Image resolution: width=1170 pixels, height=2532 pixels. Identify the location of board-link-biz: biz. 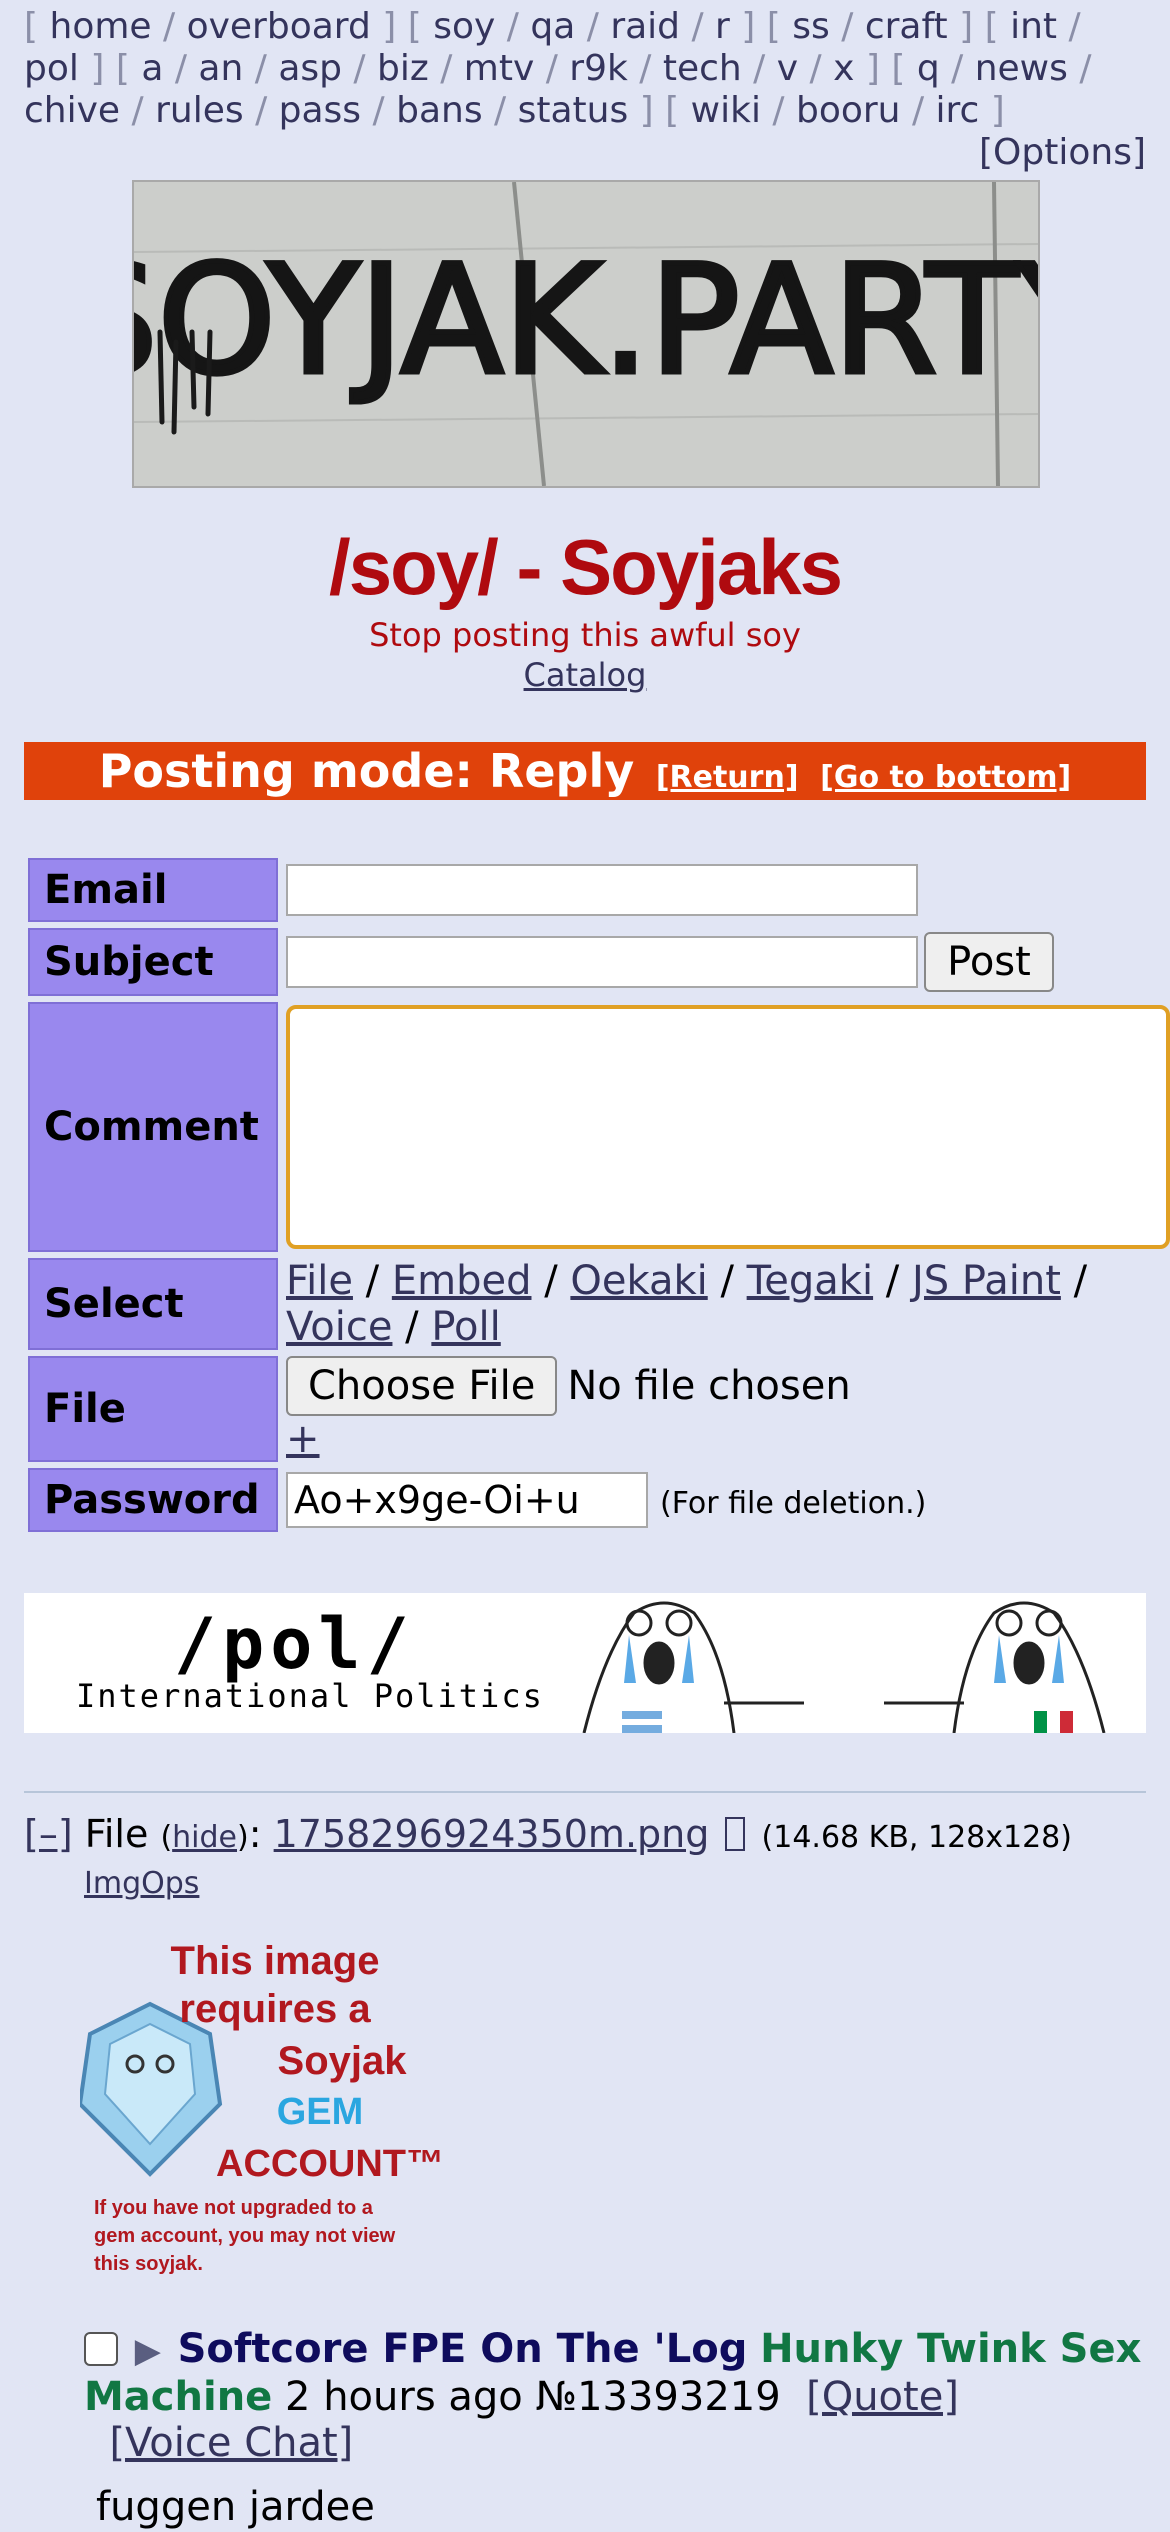
(403, 68).